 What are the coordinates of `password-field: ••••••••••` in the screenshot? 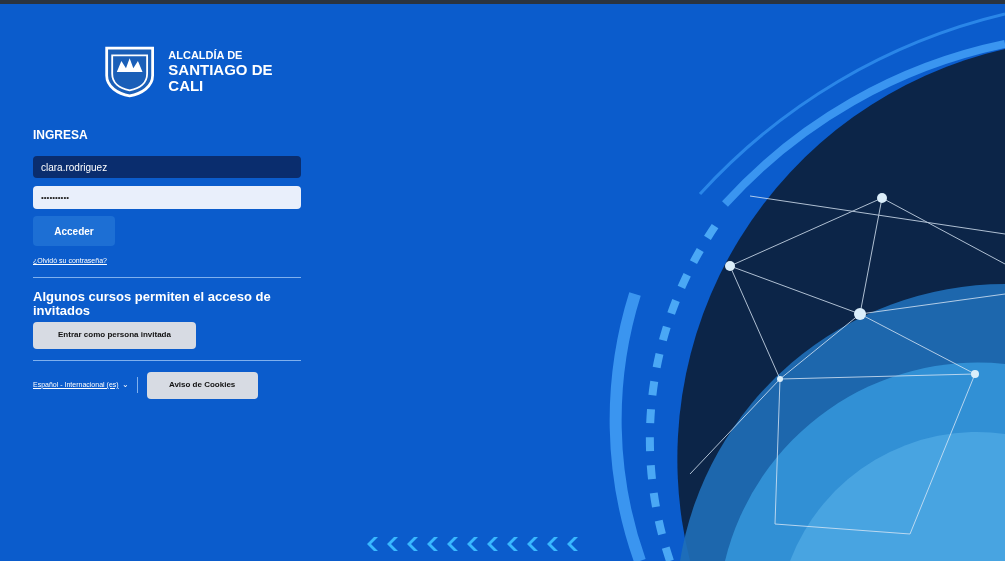 It's located at (167, 197).